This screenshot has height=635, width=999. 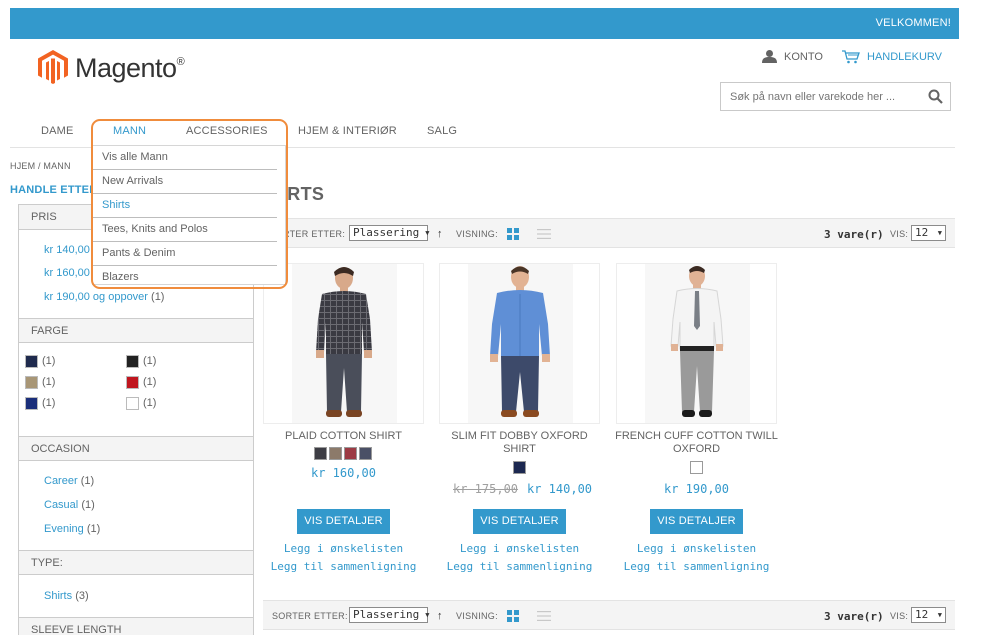 I want to click on filter-heading-occasion: OCCASION, so click(x=136, y=448).